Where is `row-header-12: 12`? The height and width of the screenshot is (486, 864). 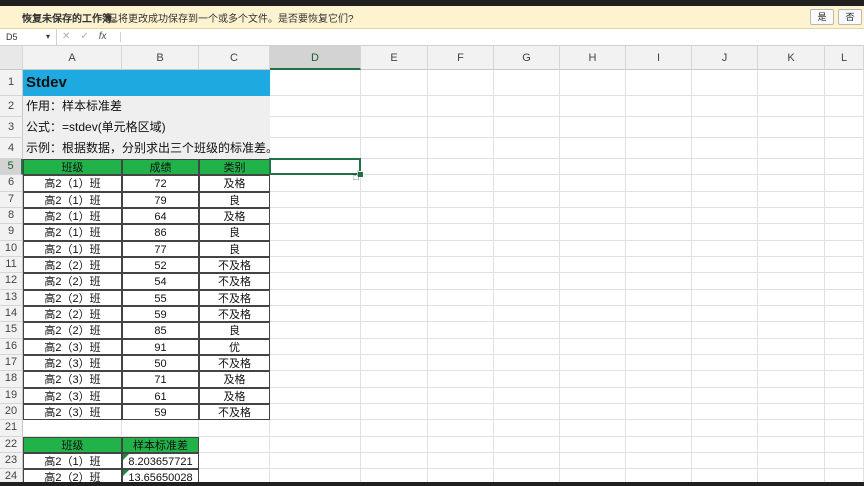
row-header-12: 12 is located at coordinates (11, 281).